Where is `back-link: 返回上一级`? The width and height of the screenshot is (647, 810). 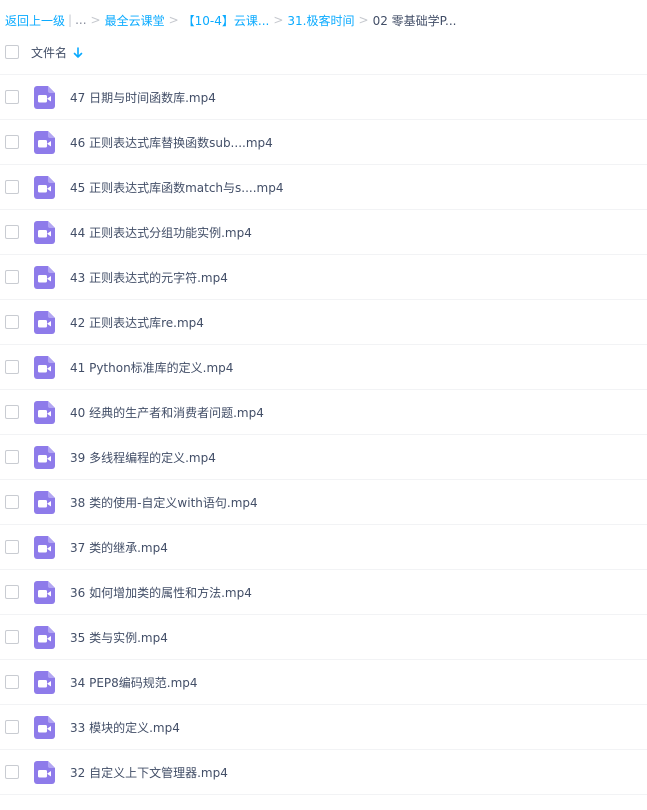
back-link: 返回上一级 is located at coordinates (35, 20).